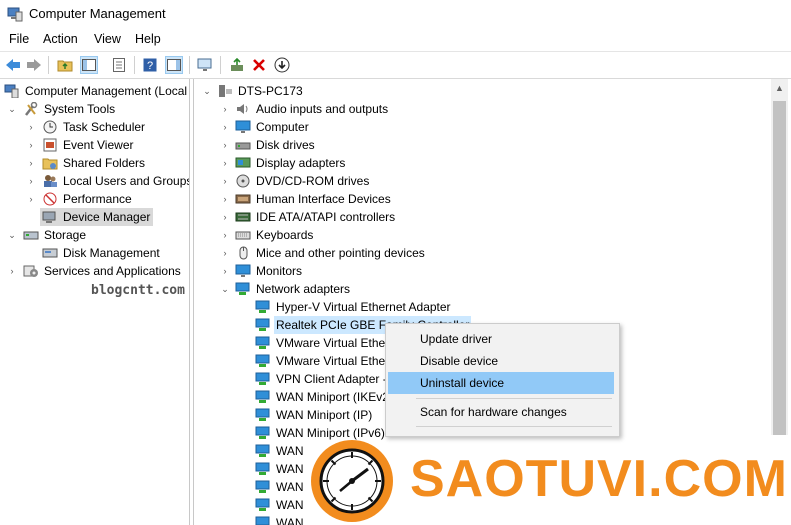 The width and height of the screenshot is (791, 525). Describe the element at coordinates (779, 268) in the screenshot. I see `scrollbar-thumb` at that location.